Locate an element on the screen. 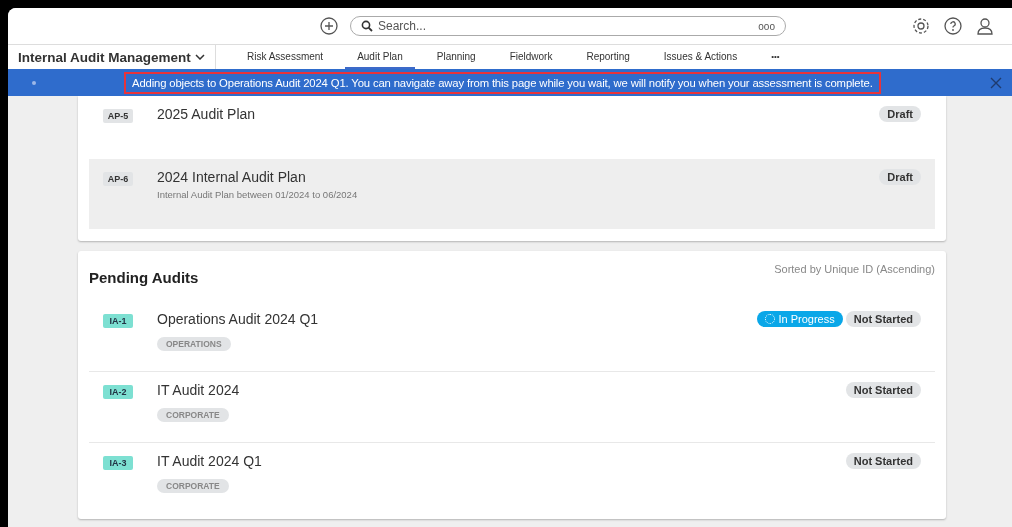  plan-description: Internal Audit Plan between 01/2024 to 06/2024 is located at coordinates (257, 194).